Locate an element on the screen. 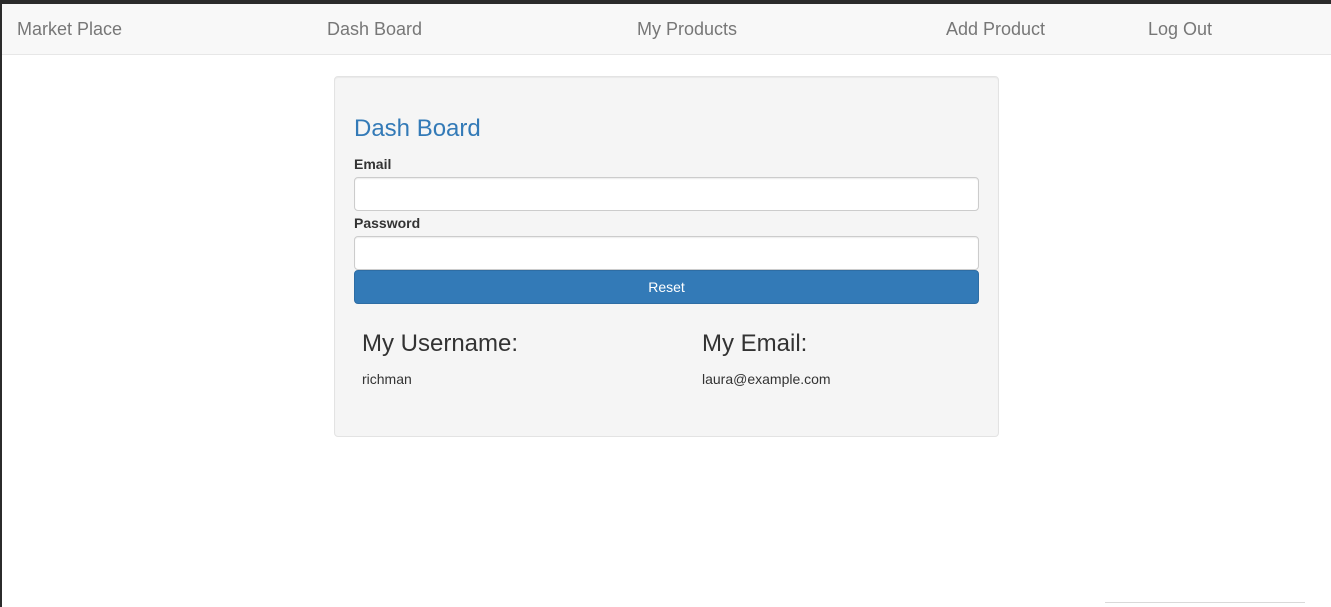  username-value: richman is located at coordinates (387, 379).